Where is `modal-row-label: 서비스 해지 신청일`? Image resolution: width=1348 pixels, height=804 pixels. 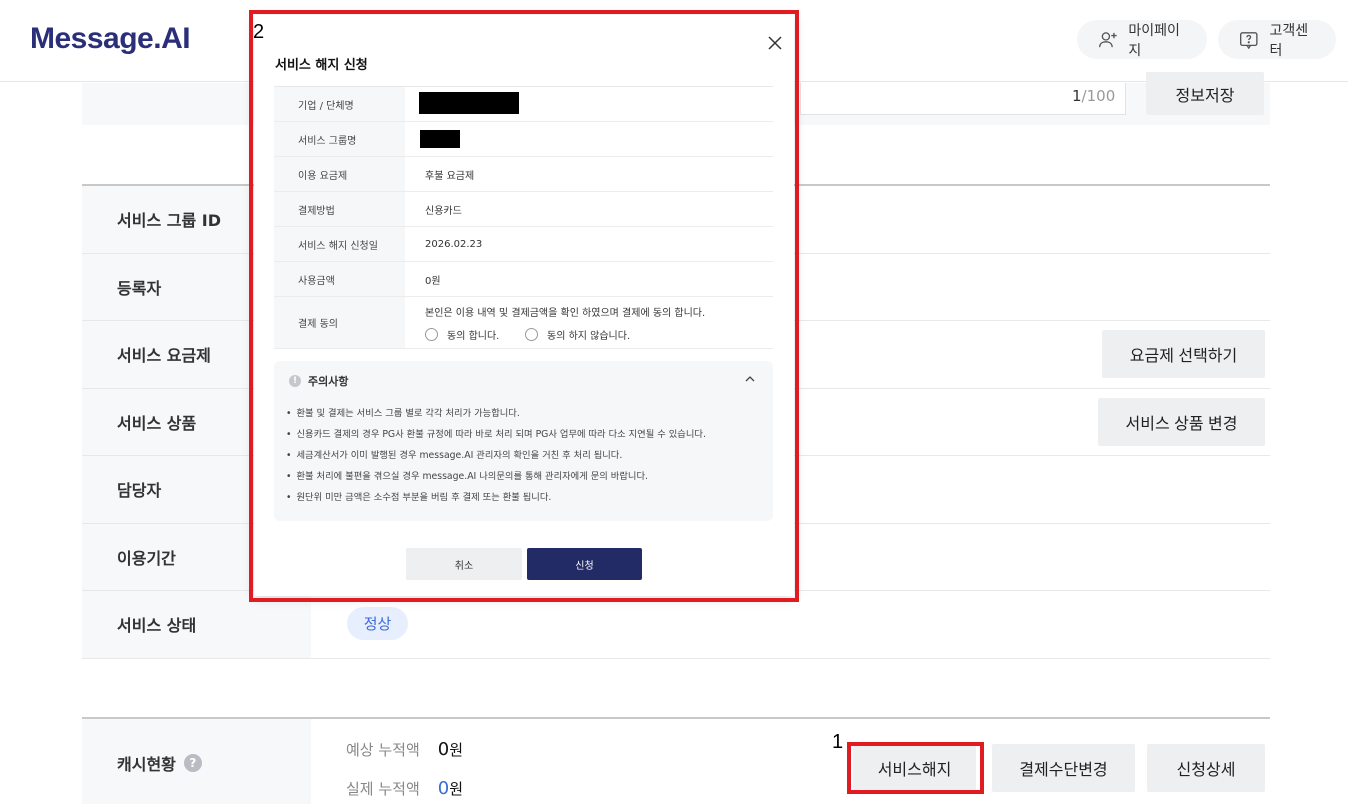 modal-row-label: 서비스 해지 신청일 is located at coordinates (339, 244).